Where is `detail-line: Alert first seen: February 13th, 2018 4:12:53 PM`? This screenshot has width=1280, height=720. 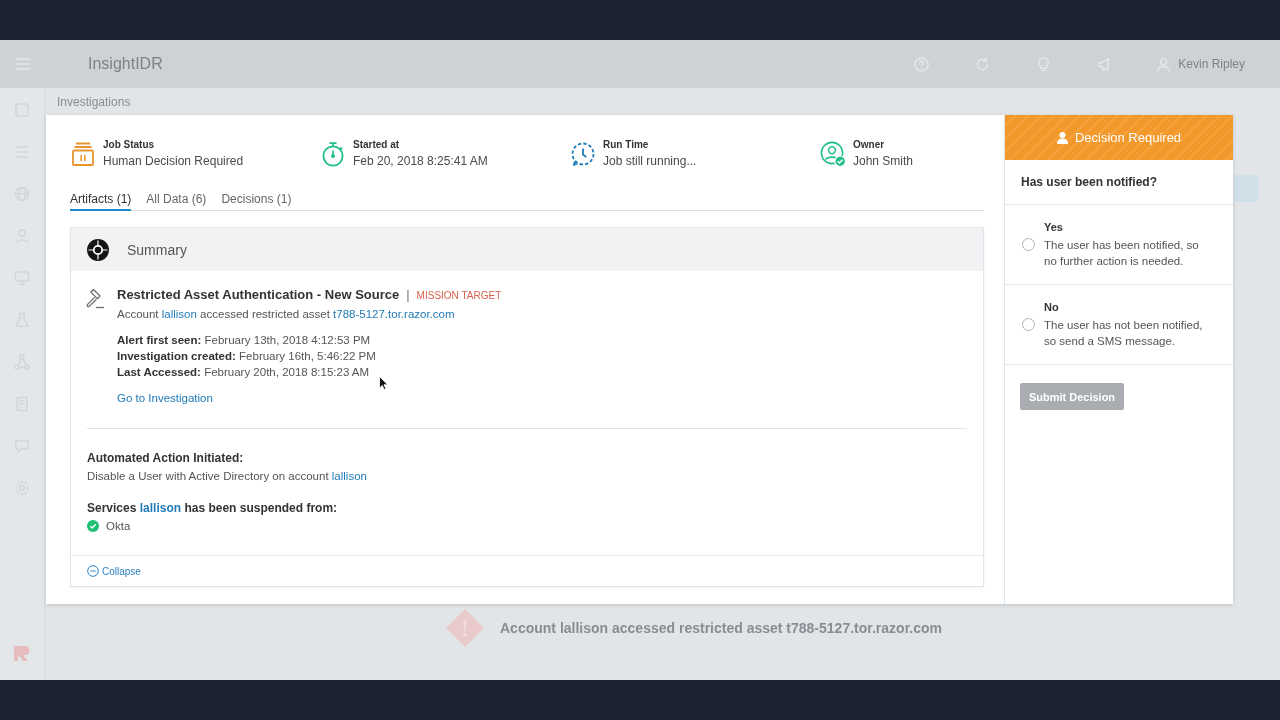
detail-line: Alert first seen: February 13th, 2018 4:12:53 PM is located at coordinates (244, 340).